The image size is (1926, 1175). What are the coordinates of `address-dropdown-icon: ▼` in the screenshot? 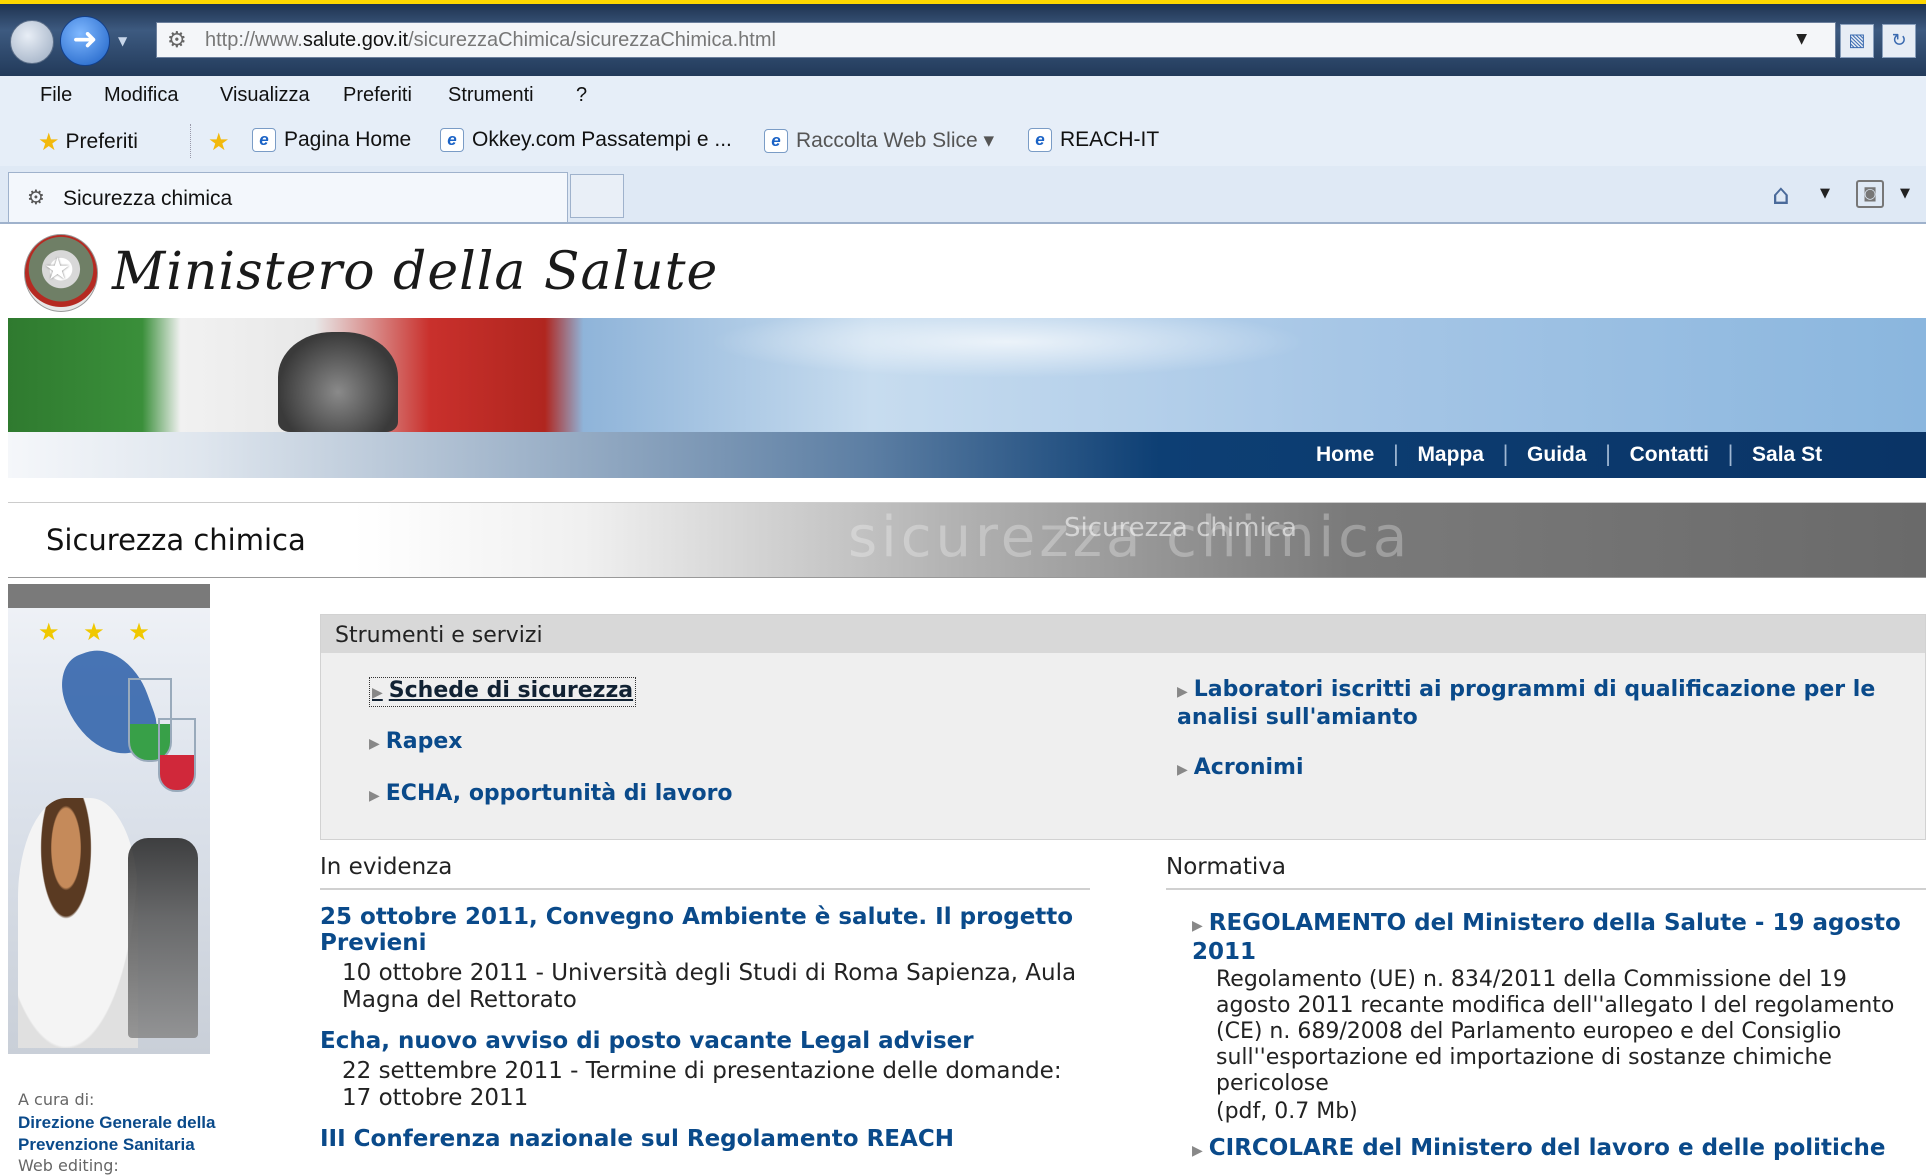 It's located at (1801, 39).